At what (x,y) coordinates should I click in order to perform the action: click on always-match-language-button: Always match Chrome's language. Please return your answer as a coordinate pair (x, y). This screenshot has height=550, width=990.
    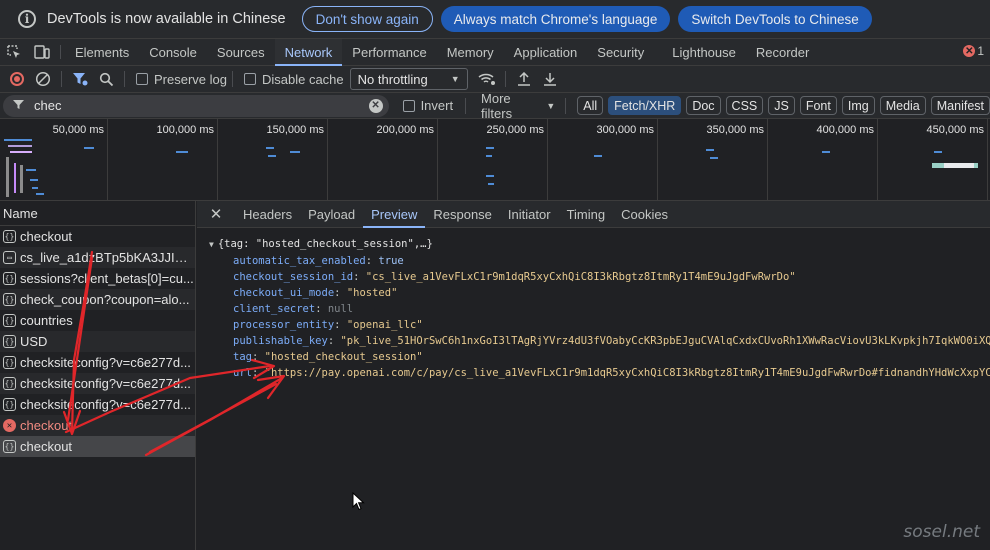
    Looking at the image, I should click on (555, 19).